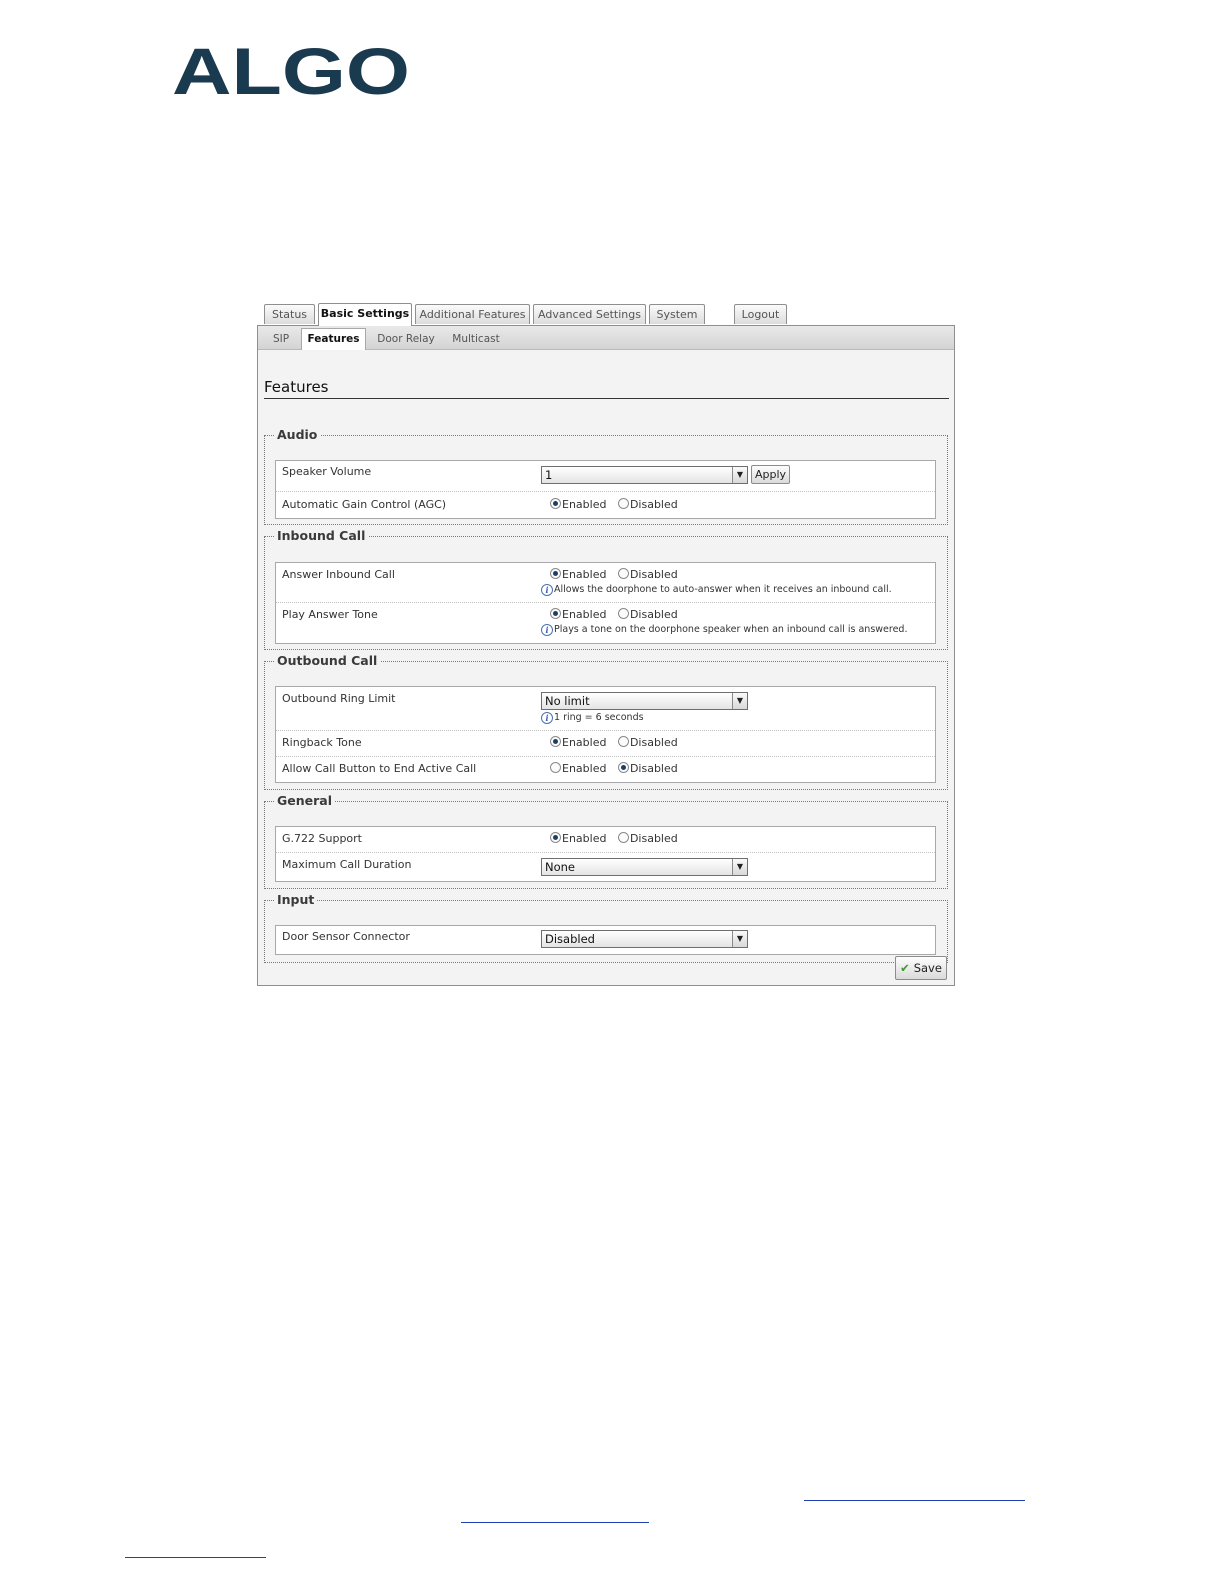 Image resolution: width=1224 pixels, height=1584 pixels. What do you see at coordinates (644, 701) in the screenshot?
I see `outbound-ring-limit-select: No limit ▼` at bounding box center [644, 701].